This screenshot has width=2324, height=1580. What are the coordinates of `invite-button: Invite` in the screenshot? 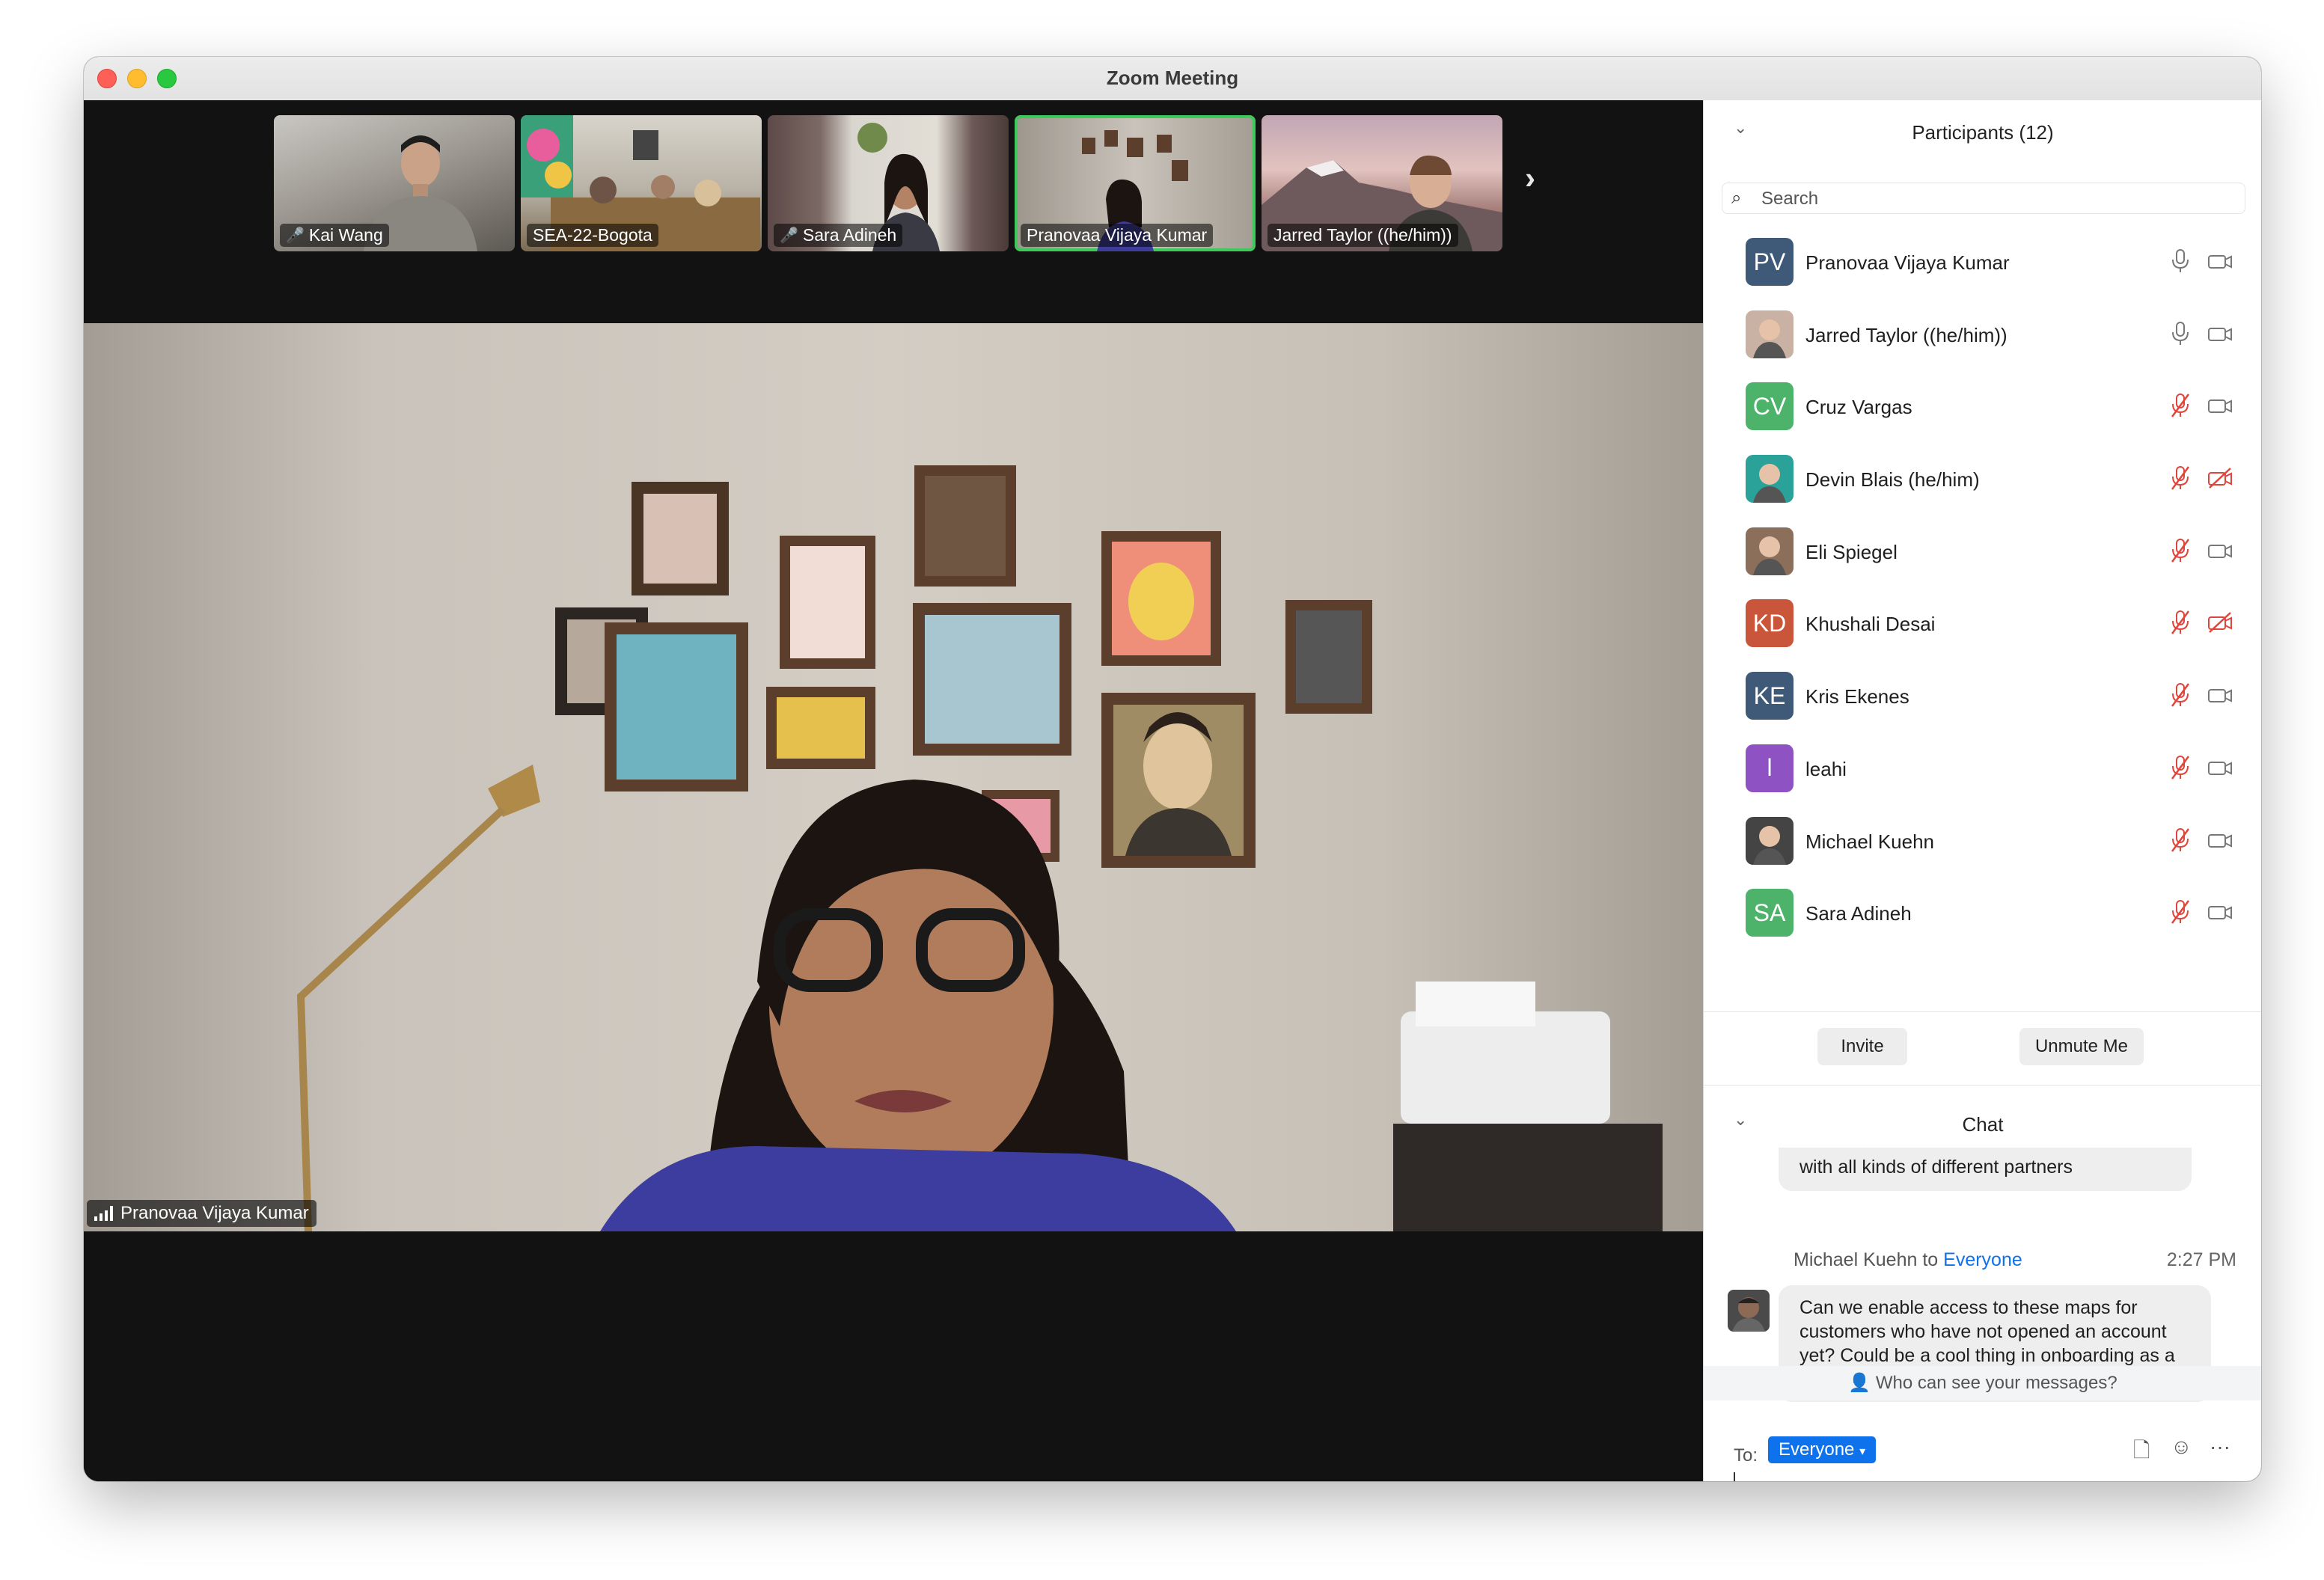 It's located at (1862, 1046).